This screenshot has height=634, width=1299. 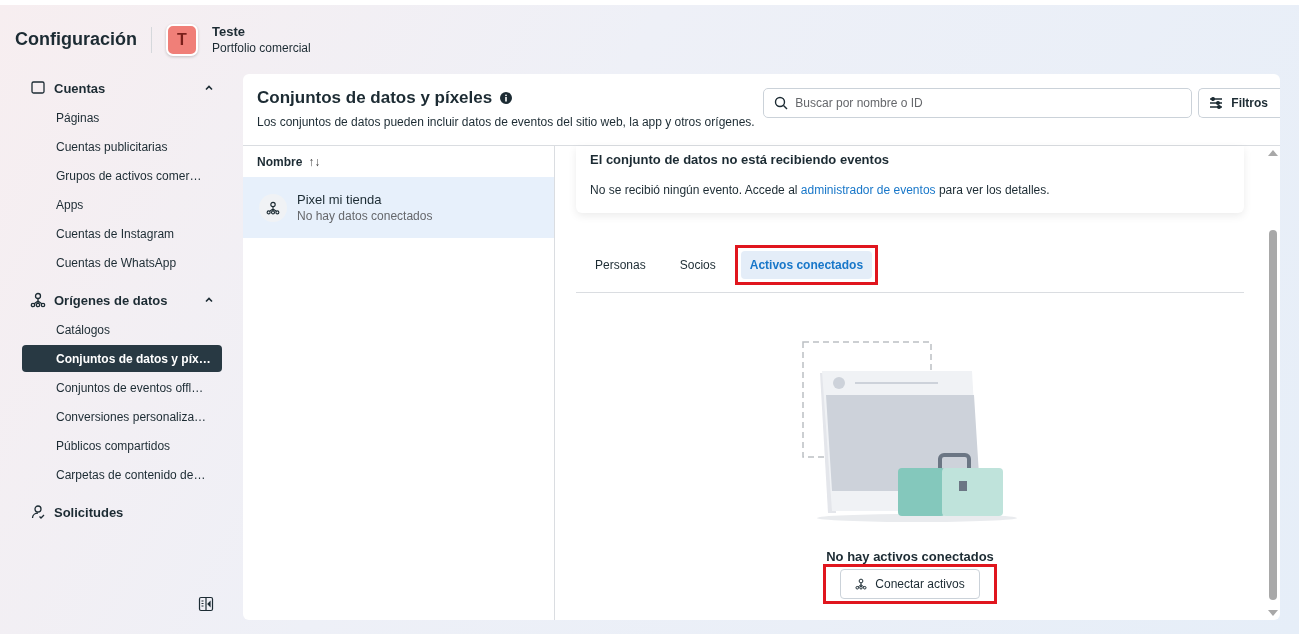 I want to click on notice-text: No se recibió ningún evento. Accede al administrador de eventos para ver los detalles., so click(x=820, y=190).